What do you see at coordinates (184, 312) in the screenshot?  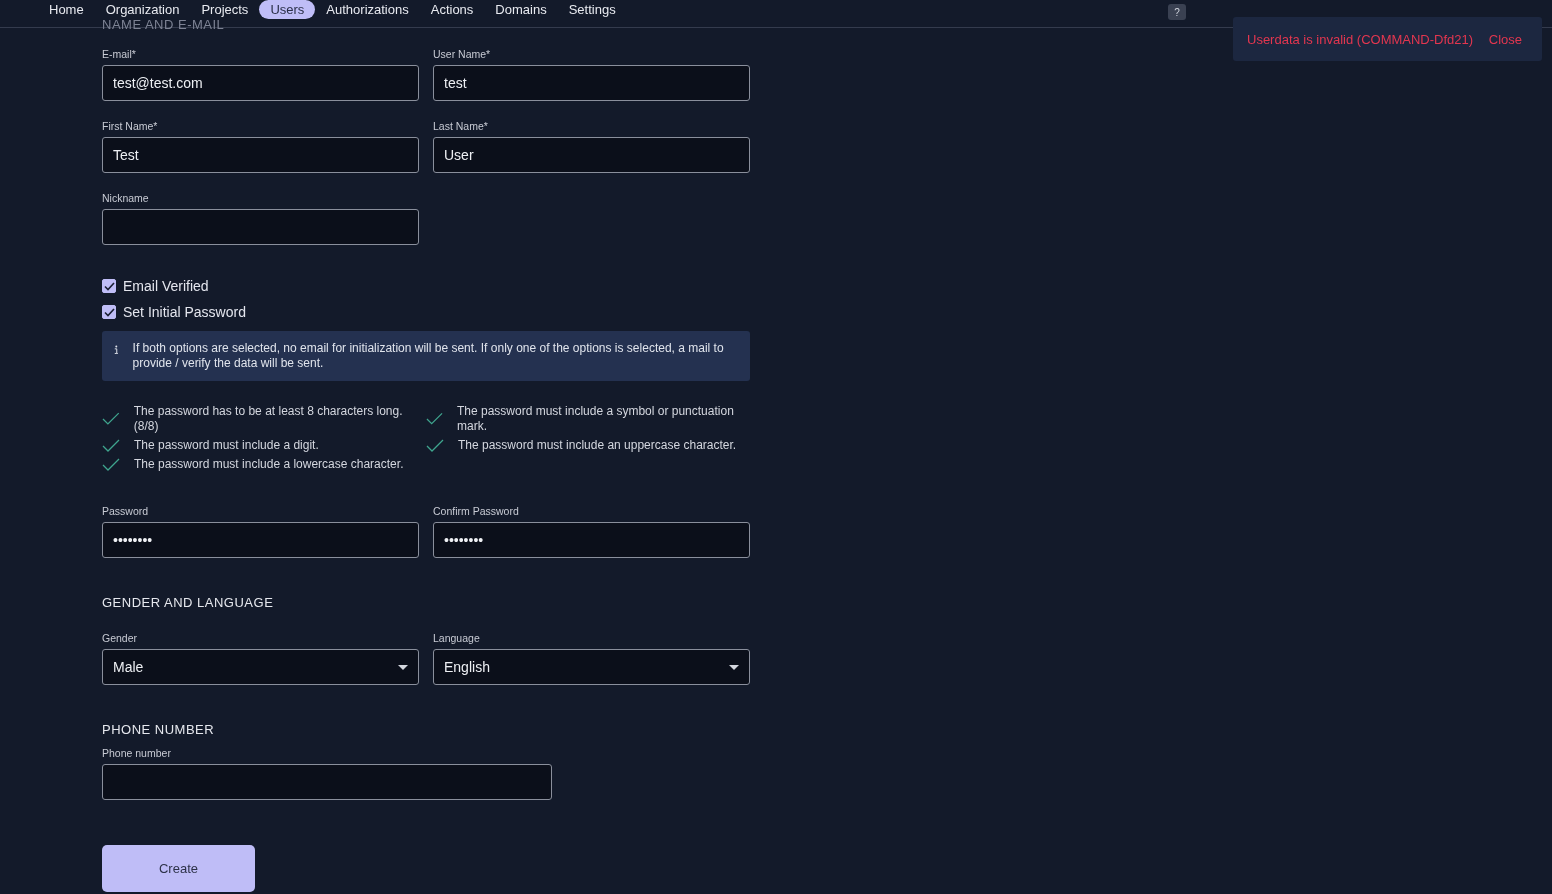 I see `checkbox-label: Set Initial Password` at bounding box center [184, 312].